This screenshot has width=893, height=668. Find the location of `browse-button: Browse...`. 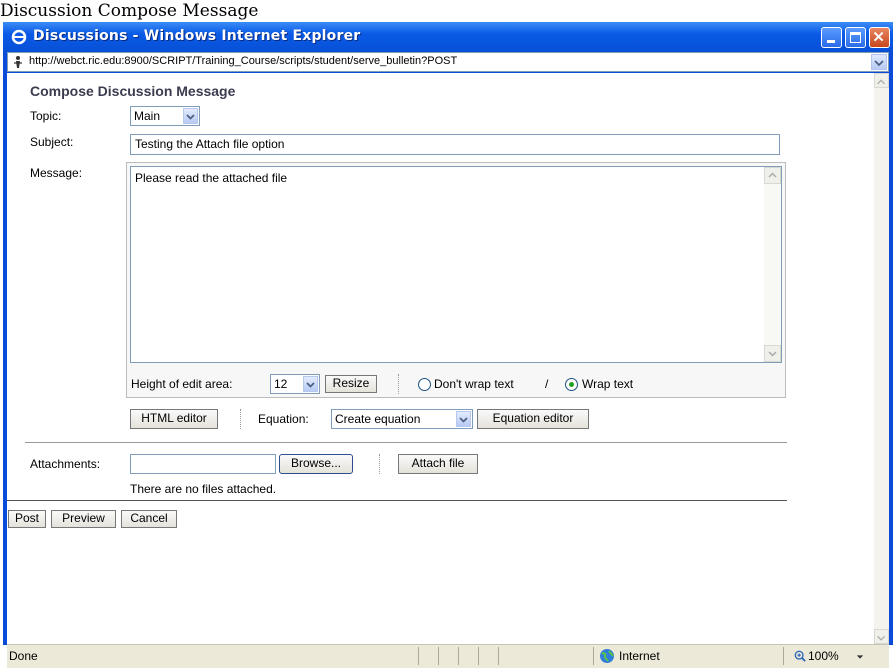

browse-button: Browse... is located at coordinates (316, 464).